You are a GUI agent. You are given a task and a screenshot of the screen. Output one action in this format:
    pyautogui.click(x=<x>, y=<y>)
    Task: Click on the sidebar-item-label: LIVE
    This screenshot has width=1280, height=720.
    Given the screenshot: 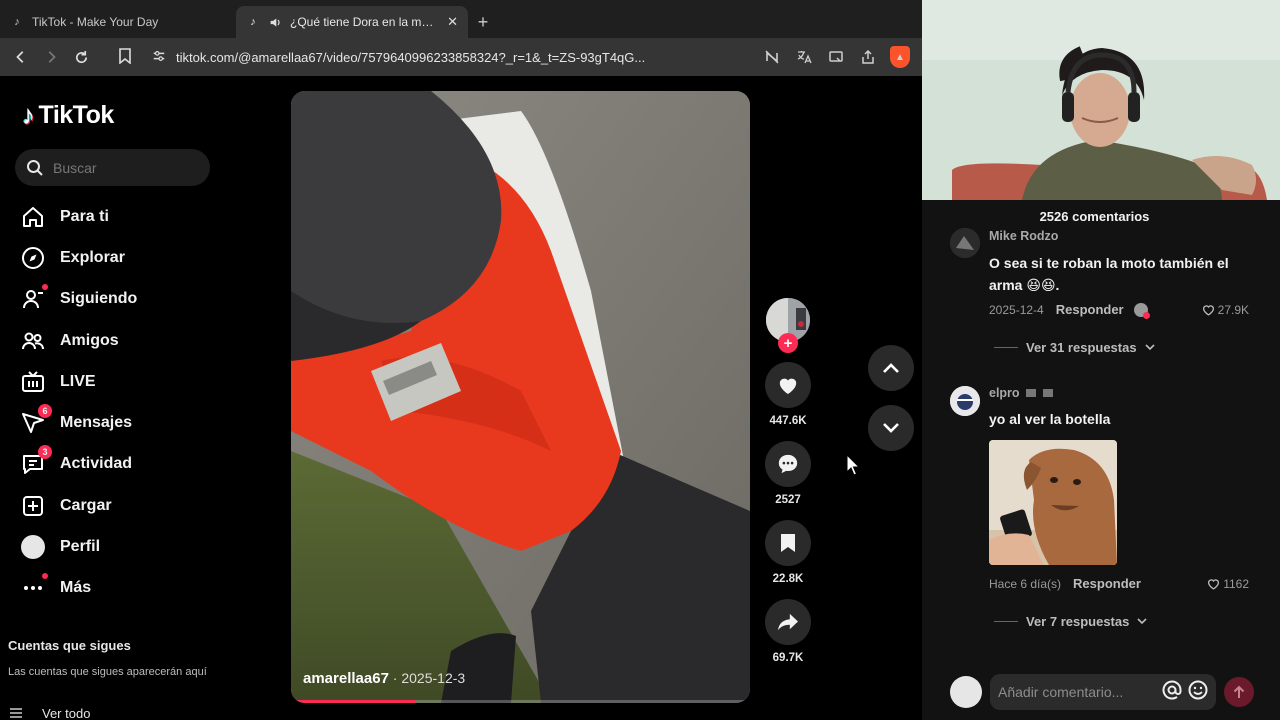 What is the action you would take?
    pyautogui.click(x=78, y=381)
    